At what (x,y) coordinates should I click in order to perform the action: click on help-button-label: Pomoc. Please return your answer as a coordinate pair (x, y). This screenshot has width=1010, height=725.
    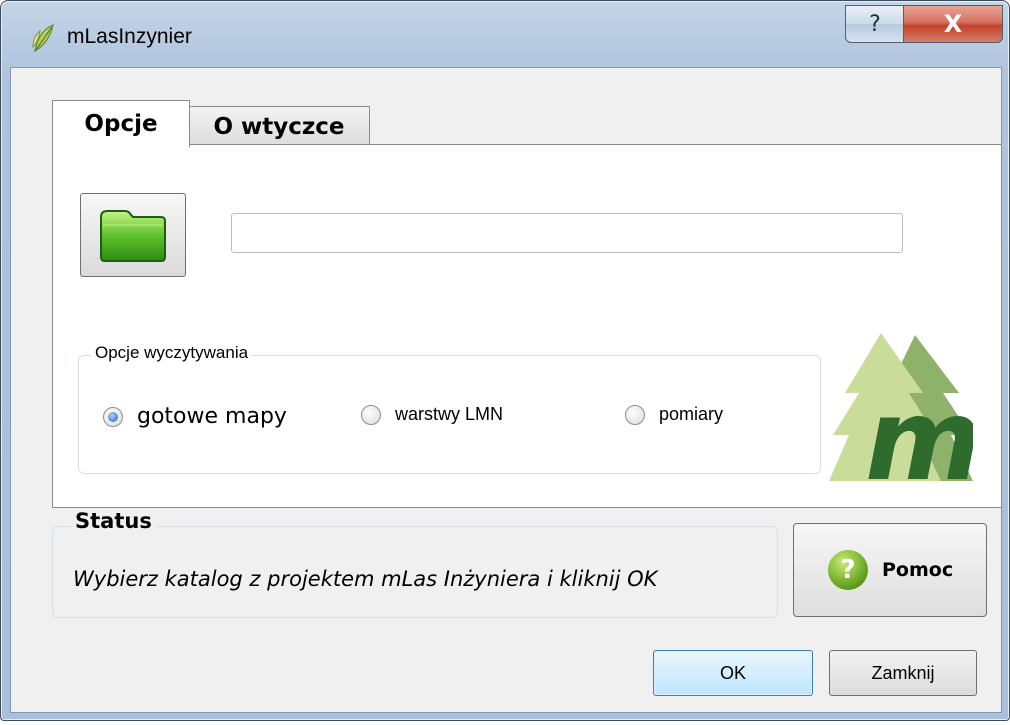
    Looking at the image, I should click on (918, 570).